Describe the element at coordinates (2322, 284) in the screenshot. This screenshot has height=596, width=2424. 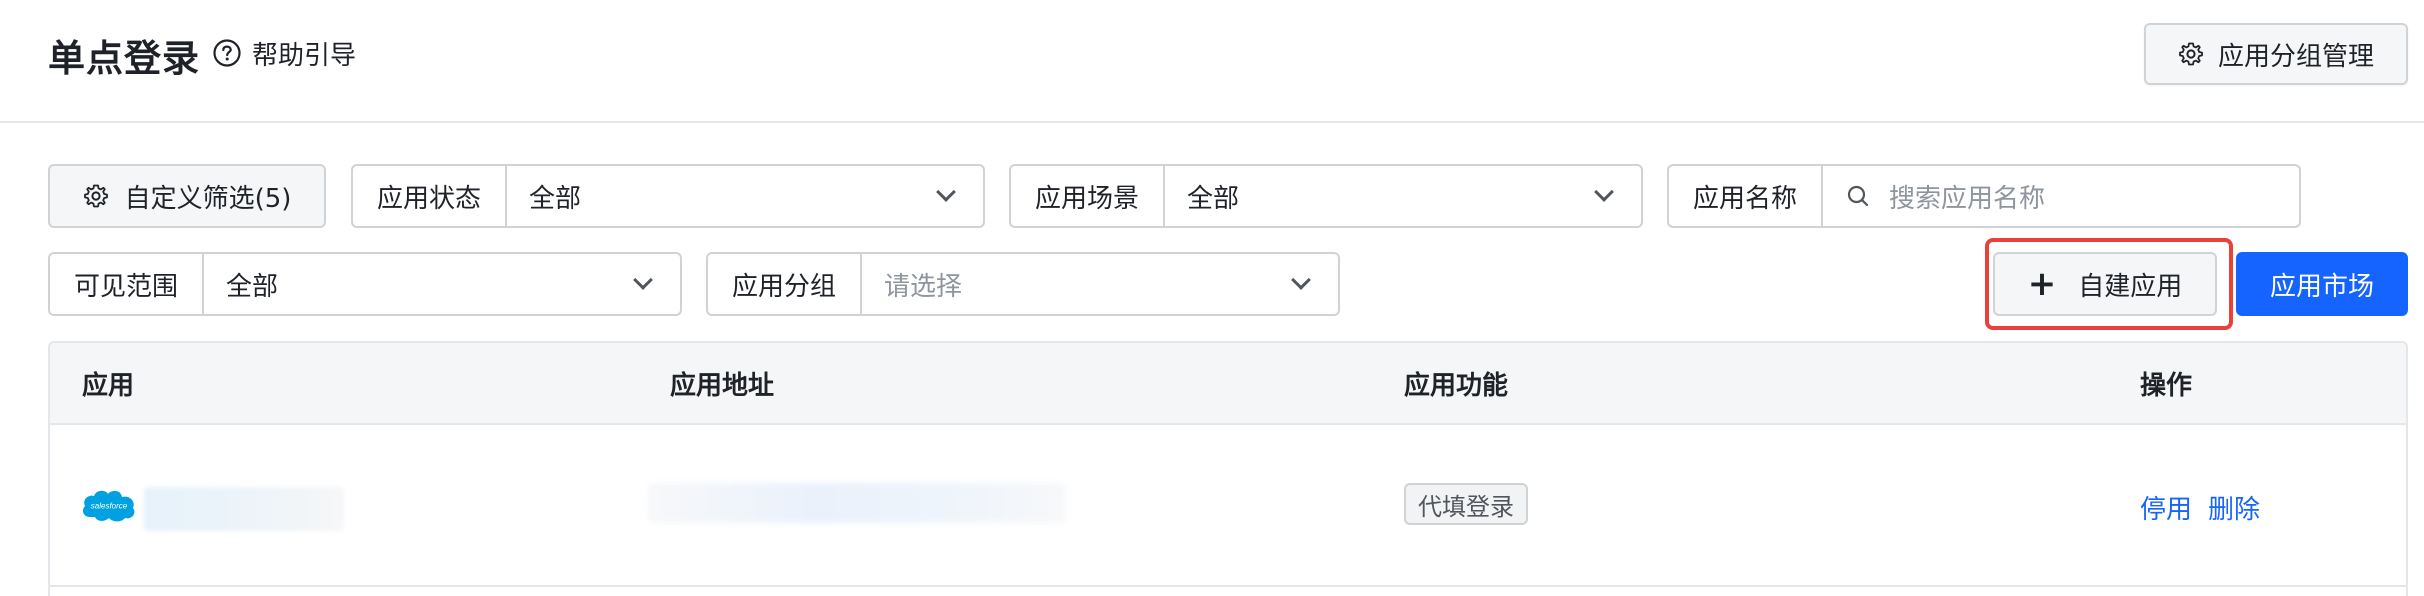
I see `app-market-button: 应用市场` at that location.